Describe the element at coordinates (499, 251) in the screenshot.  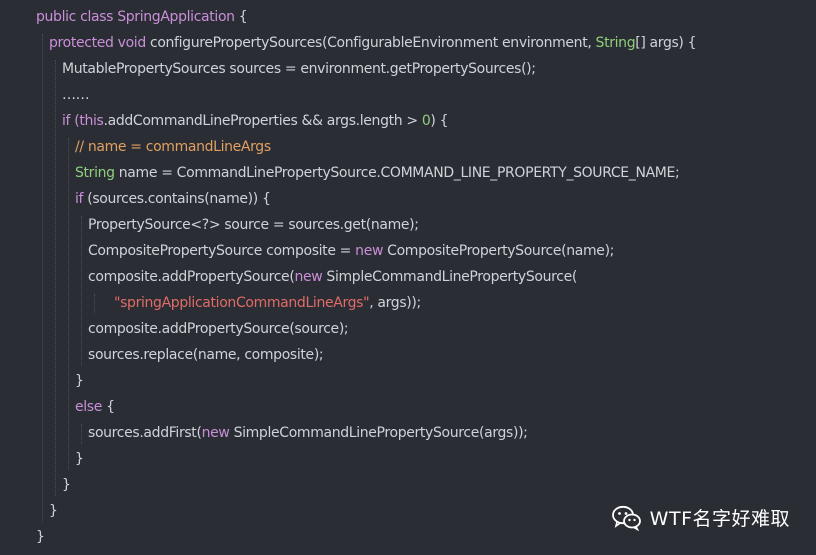
I see `code-token: CompositePropertySource(name);` at that location.